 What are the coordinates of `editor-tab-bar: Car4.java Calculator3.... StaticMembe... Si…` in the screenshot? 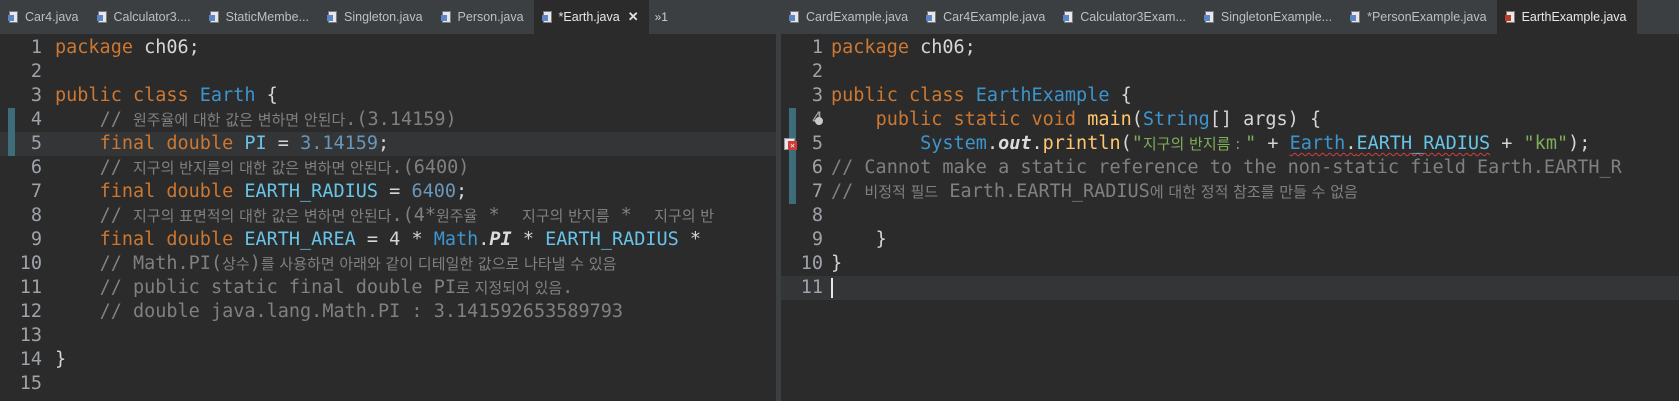 It's located at (388, 17).